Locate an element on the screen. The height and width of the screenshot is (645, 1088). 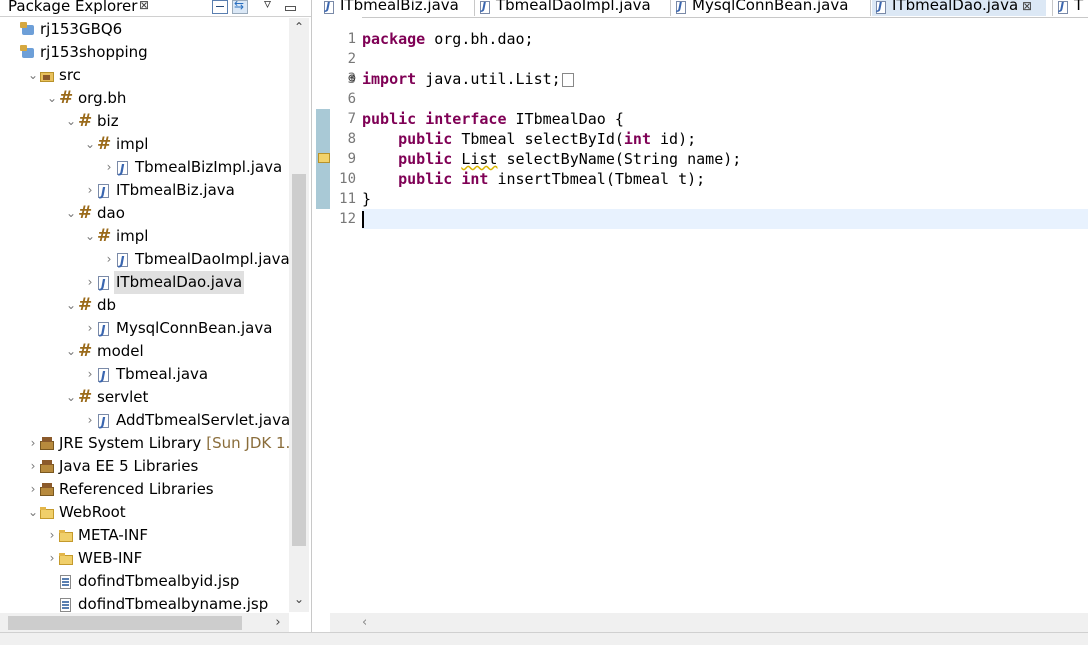
line-number: 7 is located at coordinates (351, 119).